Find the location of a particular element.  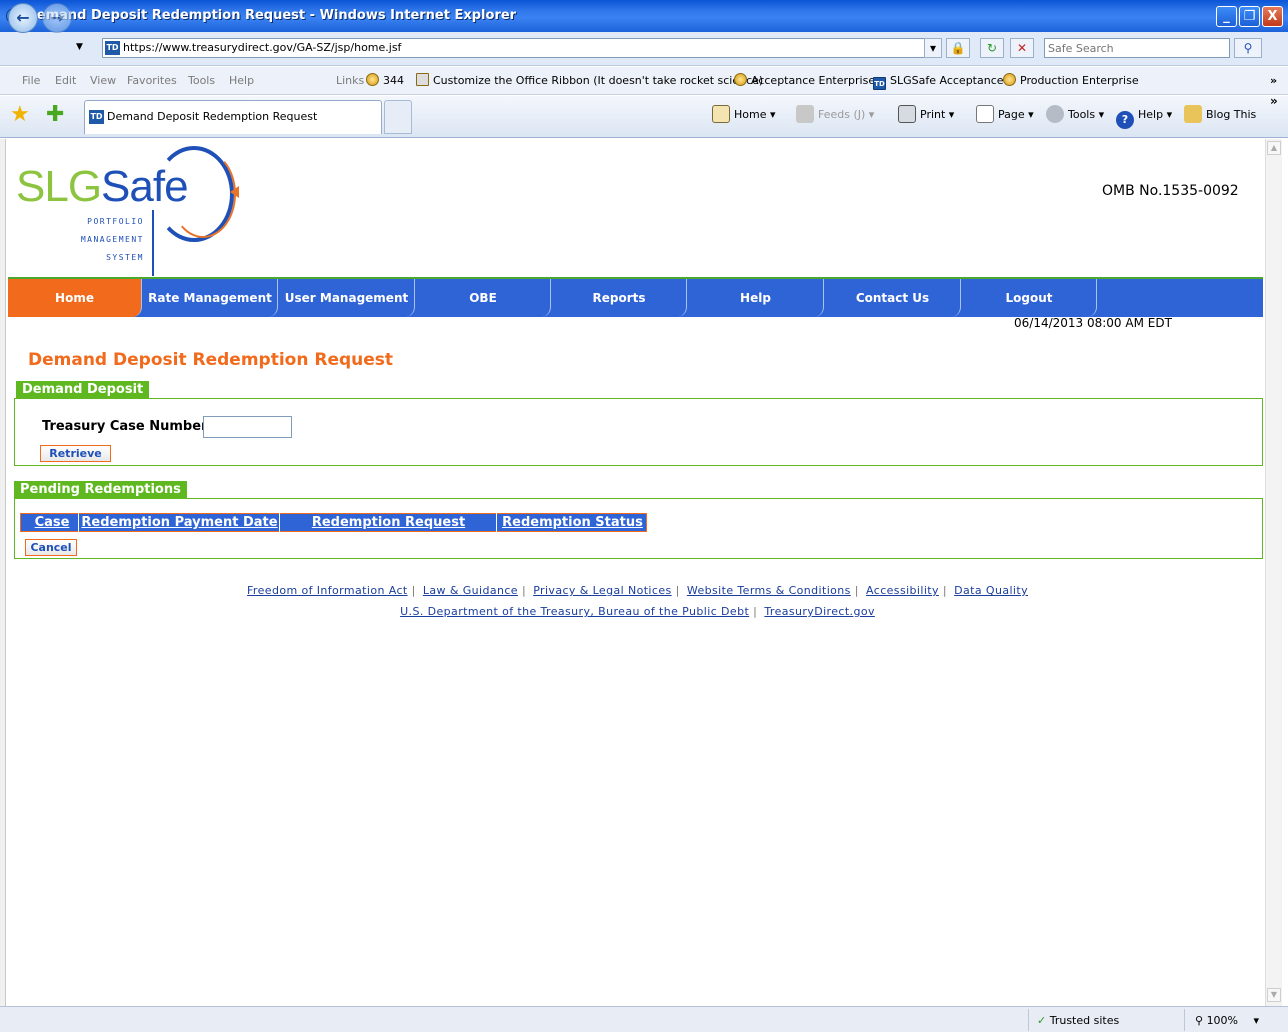

page-command: Page ▾ is located at coordinates (1005, 115).